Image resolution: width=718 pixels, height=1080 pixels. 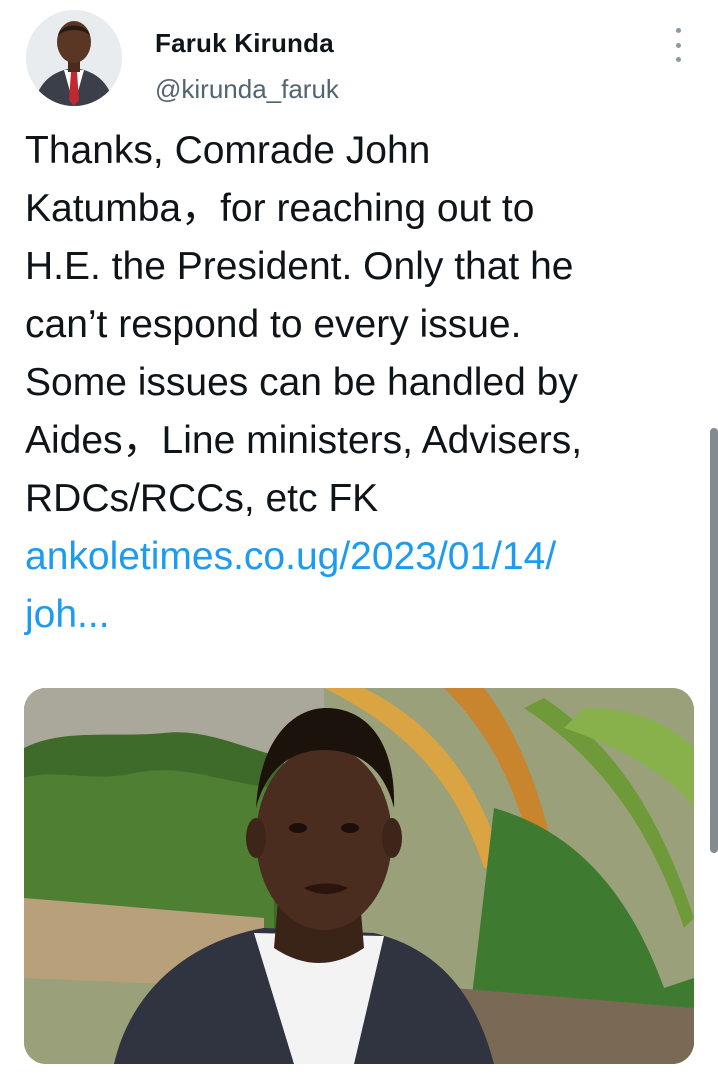 I want to click on username-handle: @kirunda_faruk, so click(x=247, y=89).